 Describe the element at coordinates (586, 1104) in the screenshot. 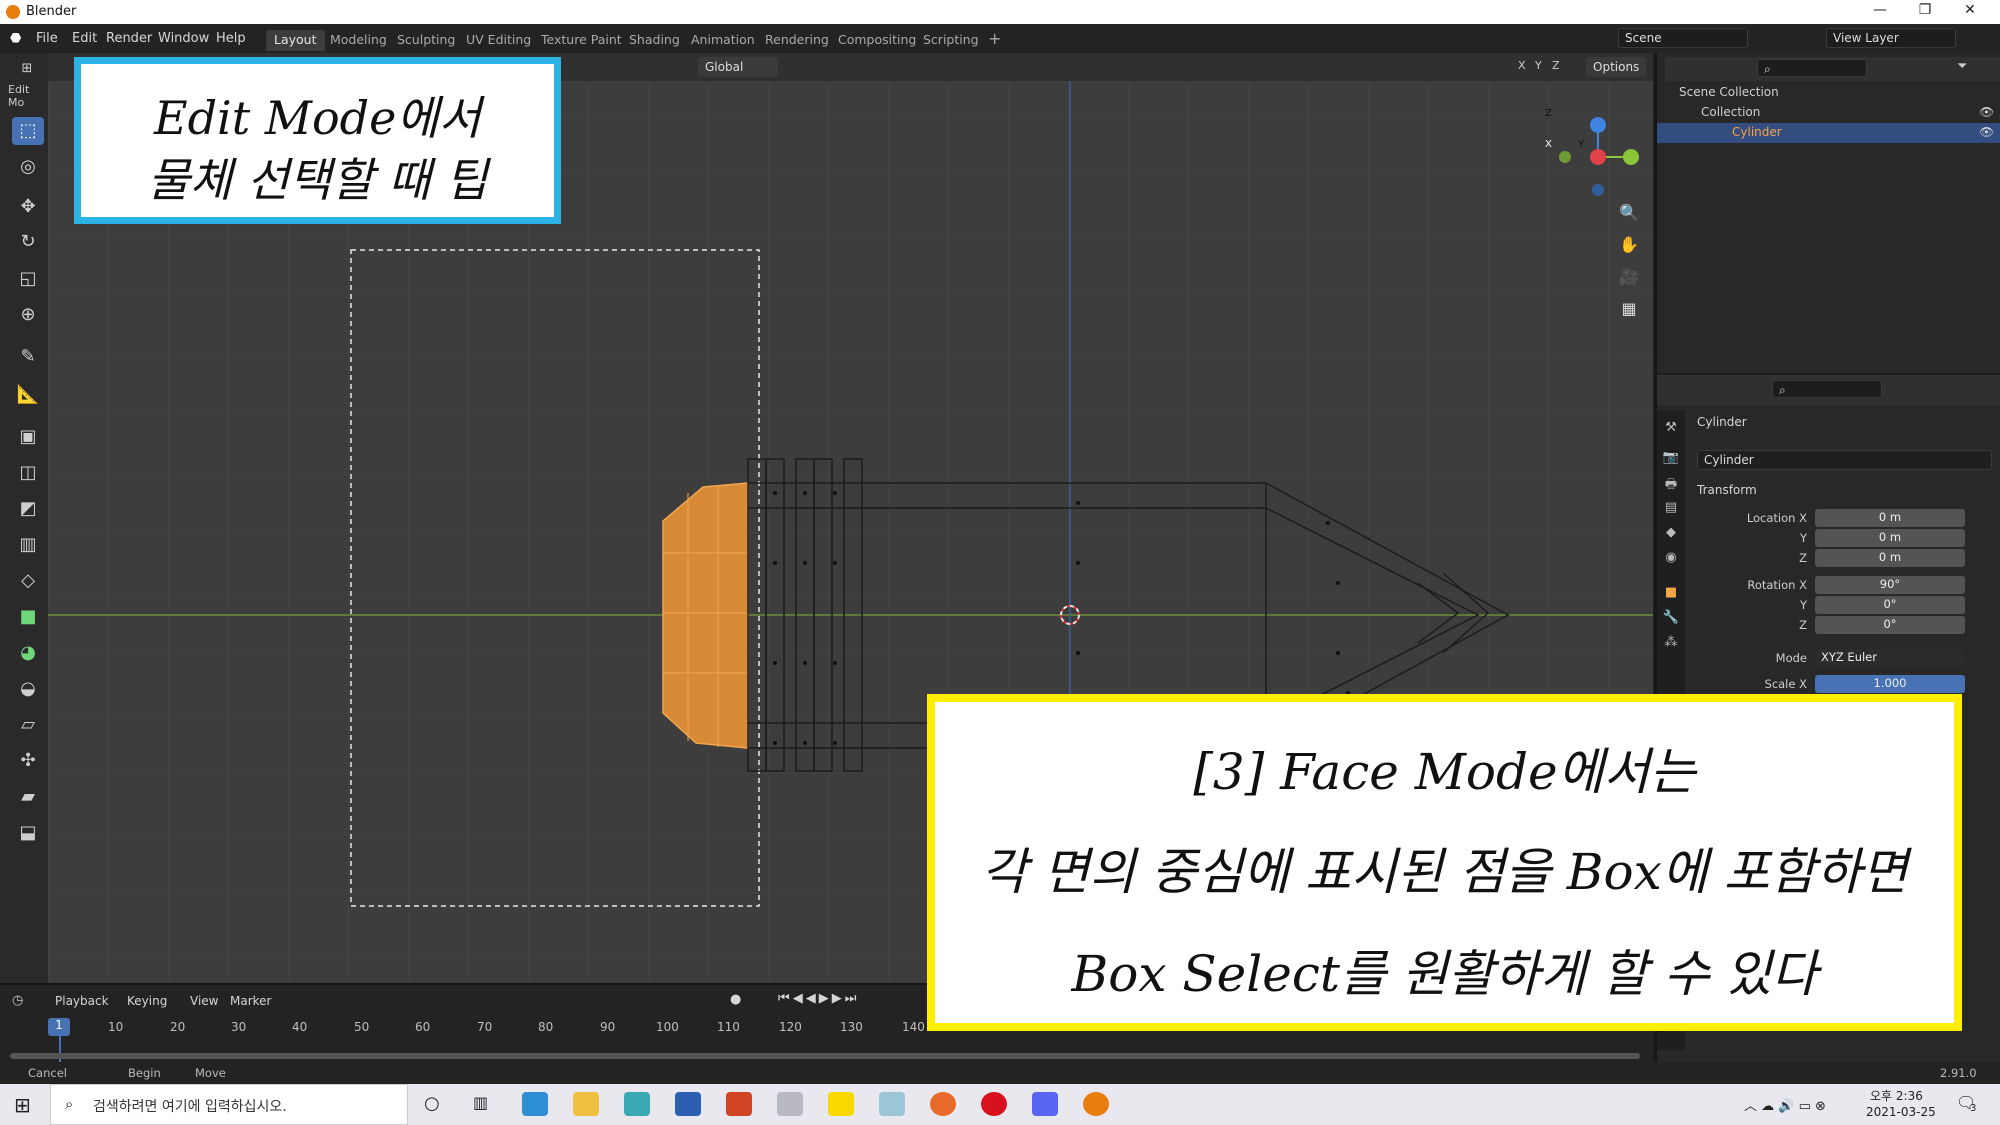

I see `file-explorer-icon` at that location.